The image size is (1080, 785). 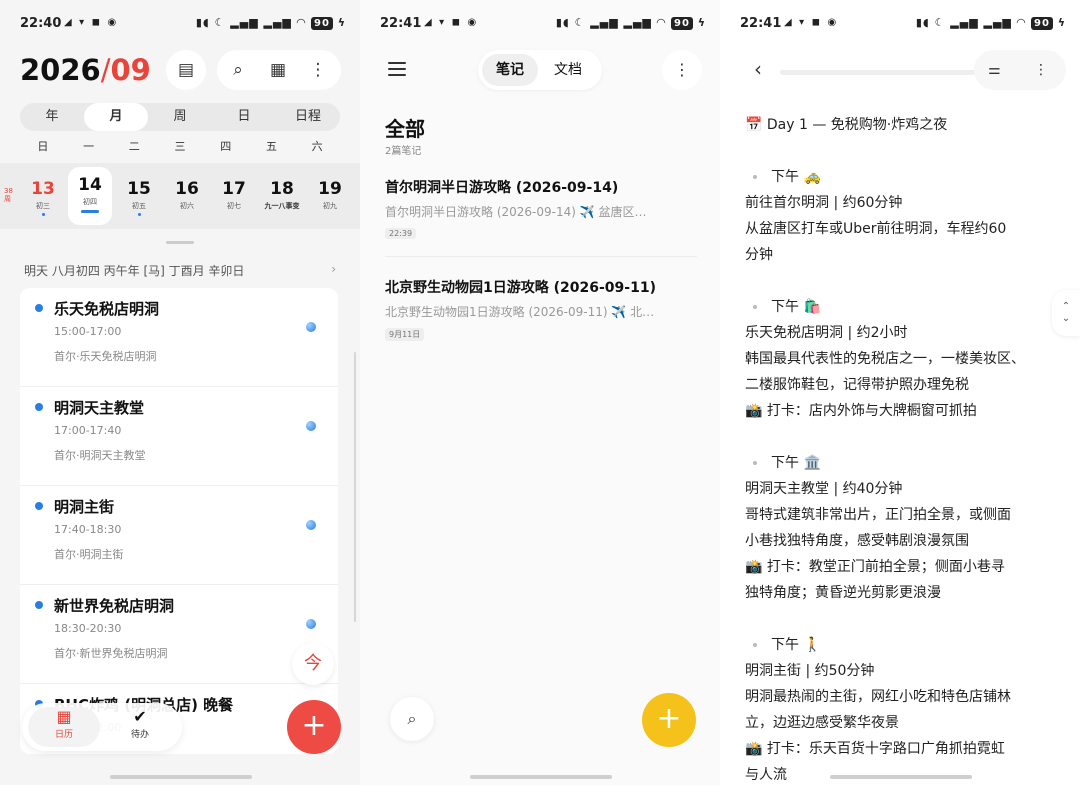 I want to click on day-cell: 19 初九, so click(x=330, y=195).